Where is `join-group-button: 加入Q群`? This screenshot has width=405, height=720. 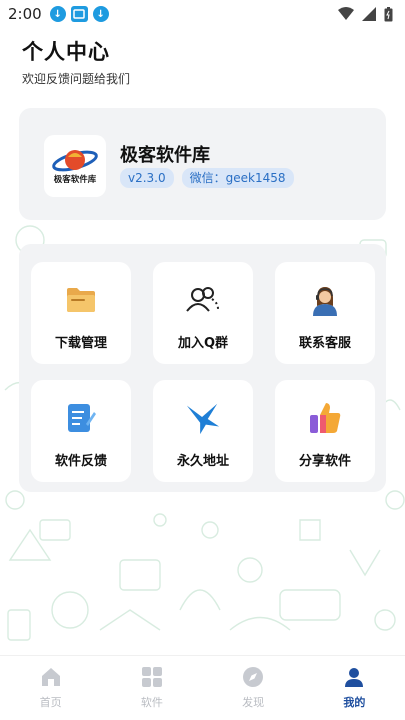
join-group-button: 加入Q群 is located at coordinates (203, 313).